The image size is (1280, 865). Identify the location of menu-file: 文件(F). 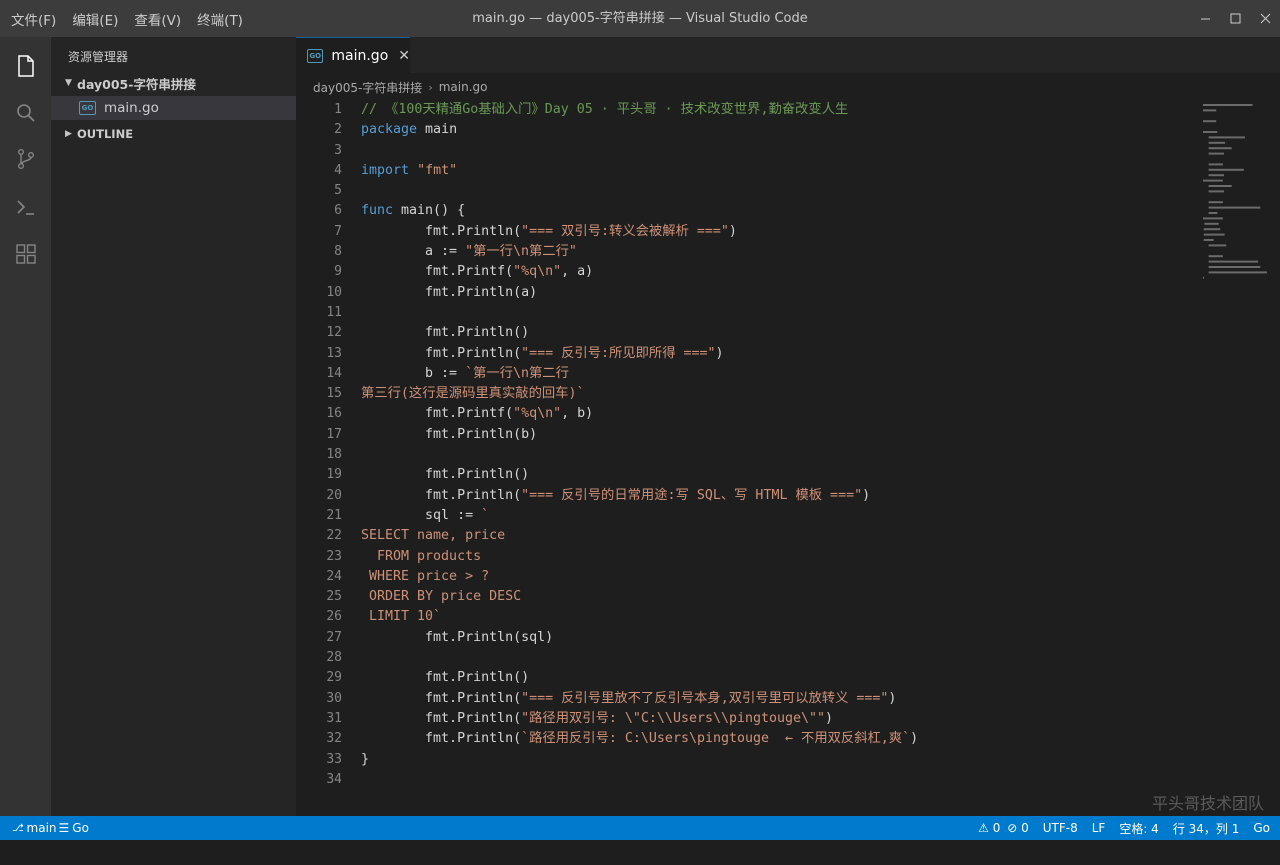
(33, 19).